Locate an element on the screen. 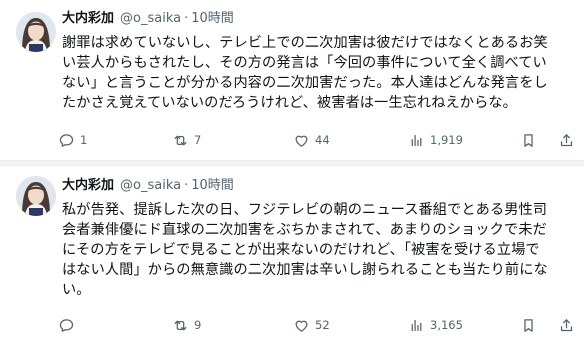  repost-button: 7 is located at coordinates (186, 140).